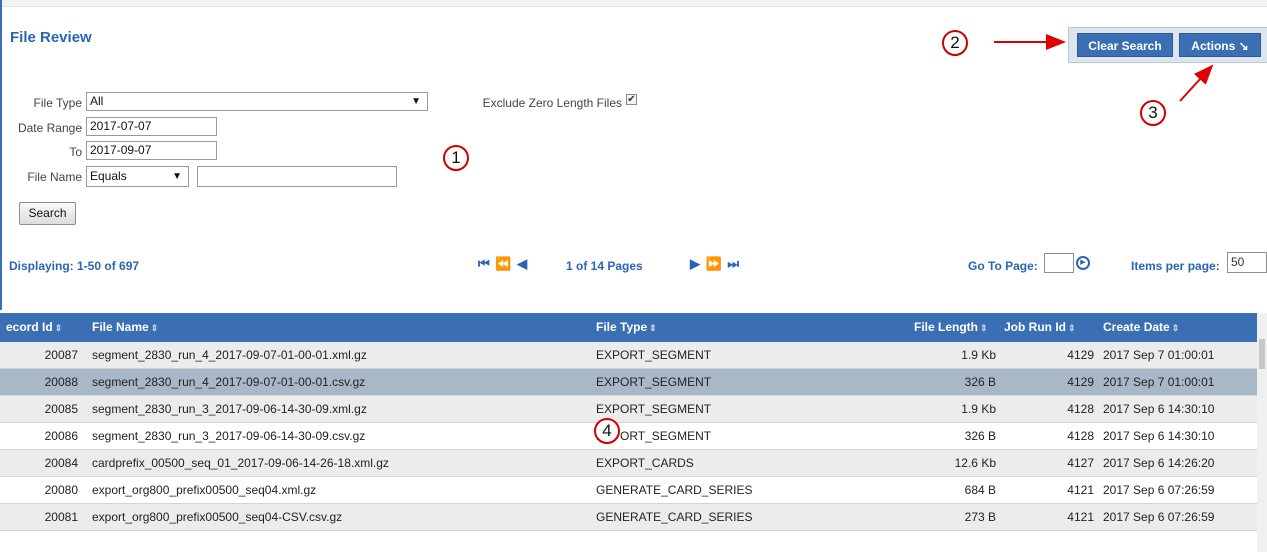  What do you see at coordinates (75, 152) in the screenshot?
I see `date-to-label: To` at bounding box center [75, 152].